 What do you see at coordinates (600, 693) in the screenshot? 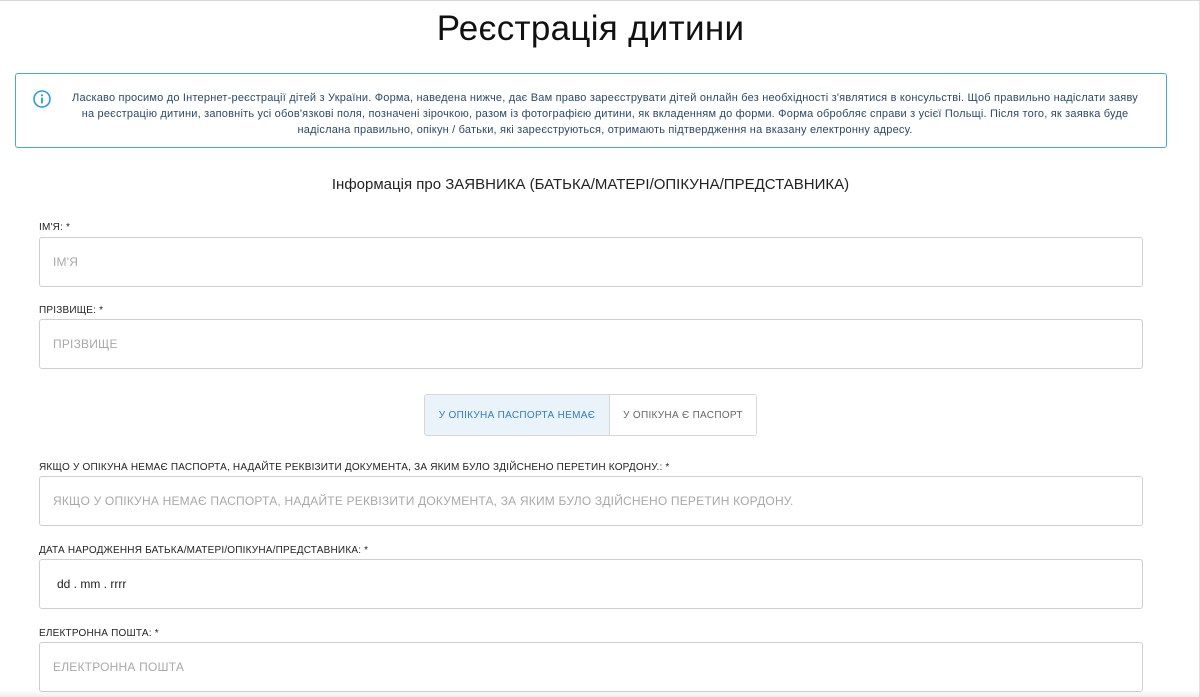
I see `bottom-fade` at bounding box center [600, 693].